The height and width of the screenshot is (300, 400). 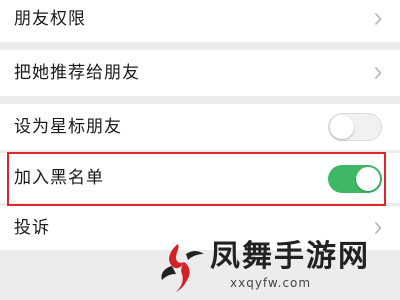 What do you see at coordinates (290, 256) in the screenshot?
I see `watermark-title: 凤舞手游网` at bounding box center [290, 256].